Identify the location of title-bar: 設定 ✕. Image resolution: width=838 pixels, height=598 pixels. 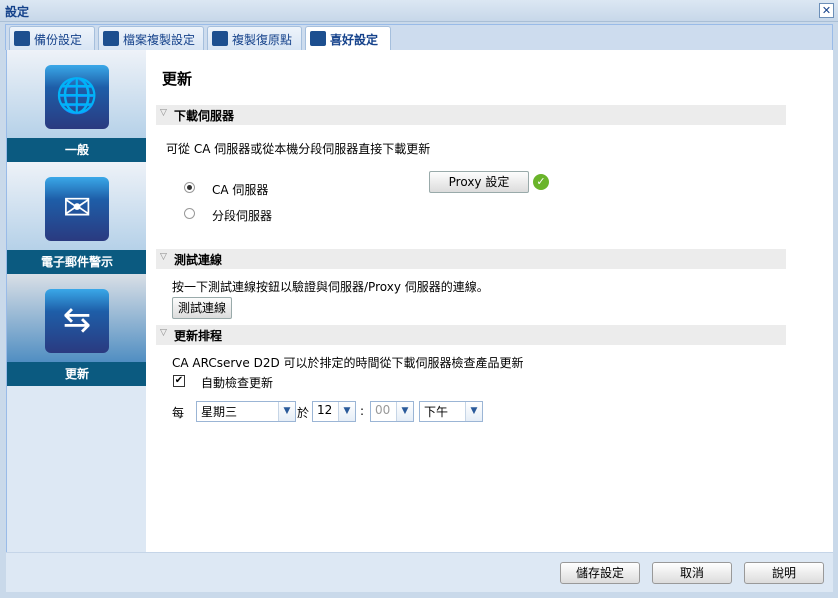
(419, 11).